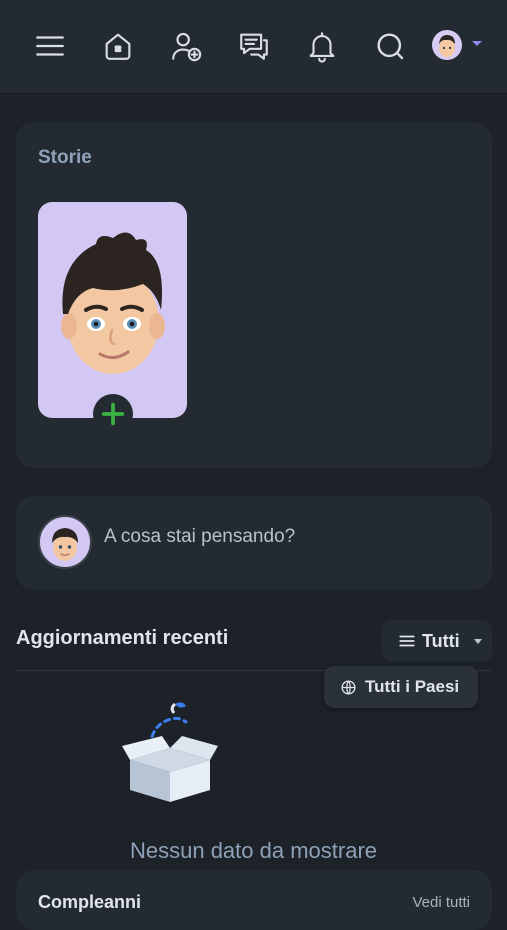 The height and width of the screenshot is (930, 507). I want to click on see-all-link: Vedi tutti, so click(441, 902).